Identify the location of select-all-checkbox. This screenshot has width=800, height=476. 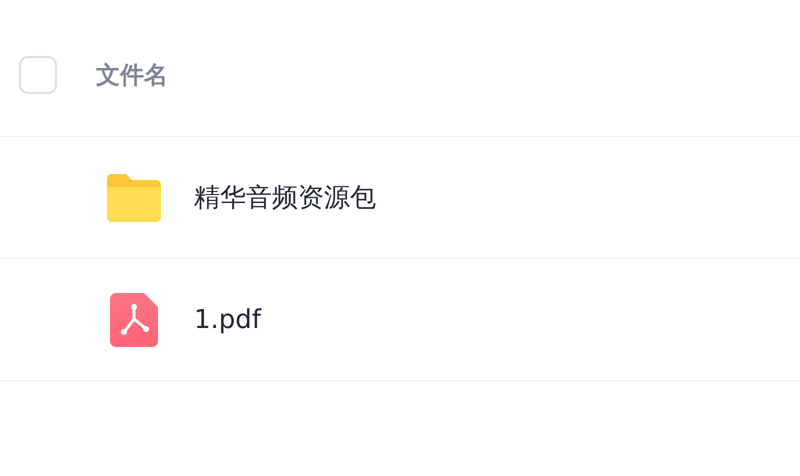
(38, 75).